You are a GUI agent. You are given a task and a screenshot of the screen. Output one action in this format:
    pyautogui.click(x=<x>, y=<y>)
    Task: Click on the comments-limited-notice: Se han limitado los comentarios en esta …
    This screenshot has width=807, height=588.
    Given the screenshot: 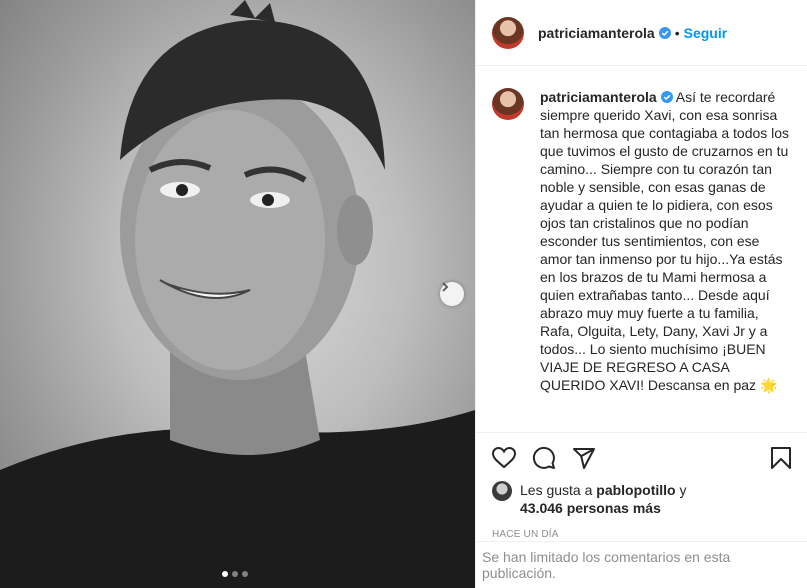 What is the action you would take?
    pyautogui.click(x=641, y=564)
    